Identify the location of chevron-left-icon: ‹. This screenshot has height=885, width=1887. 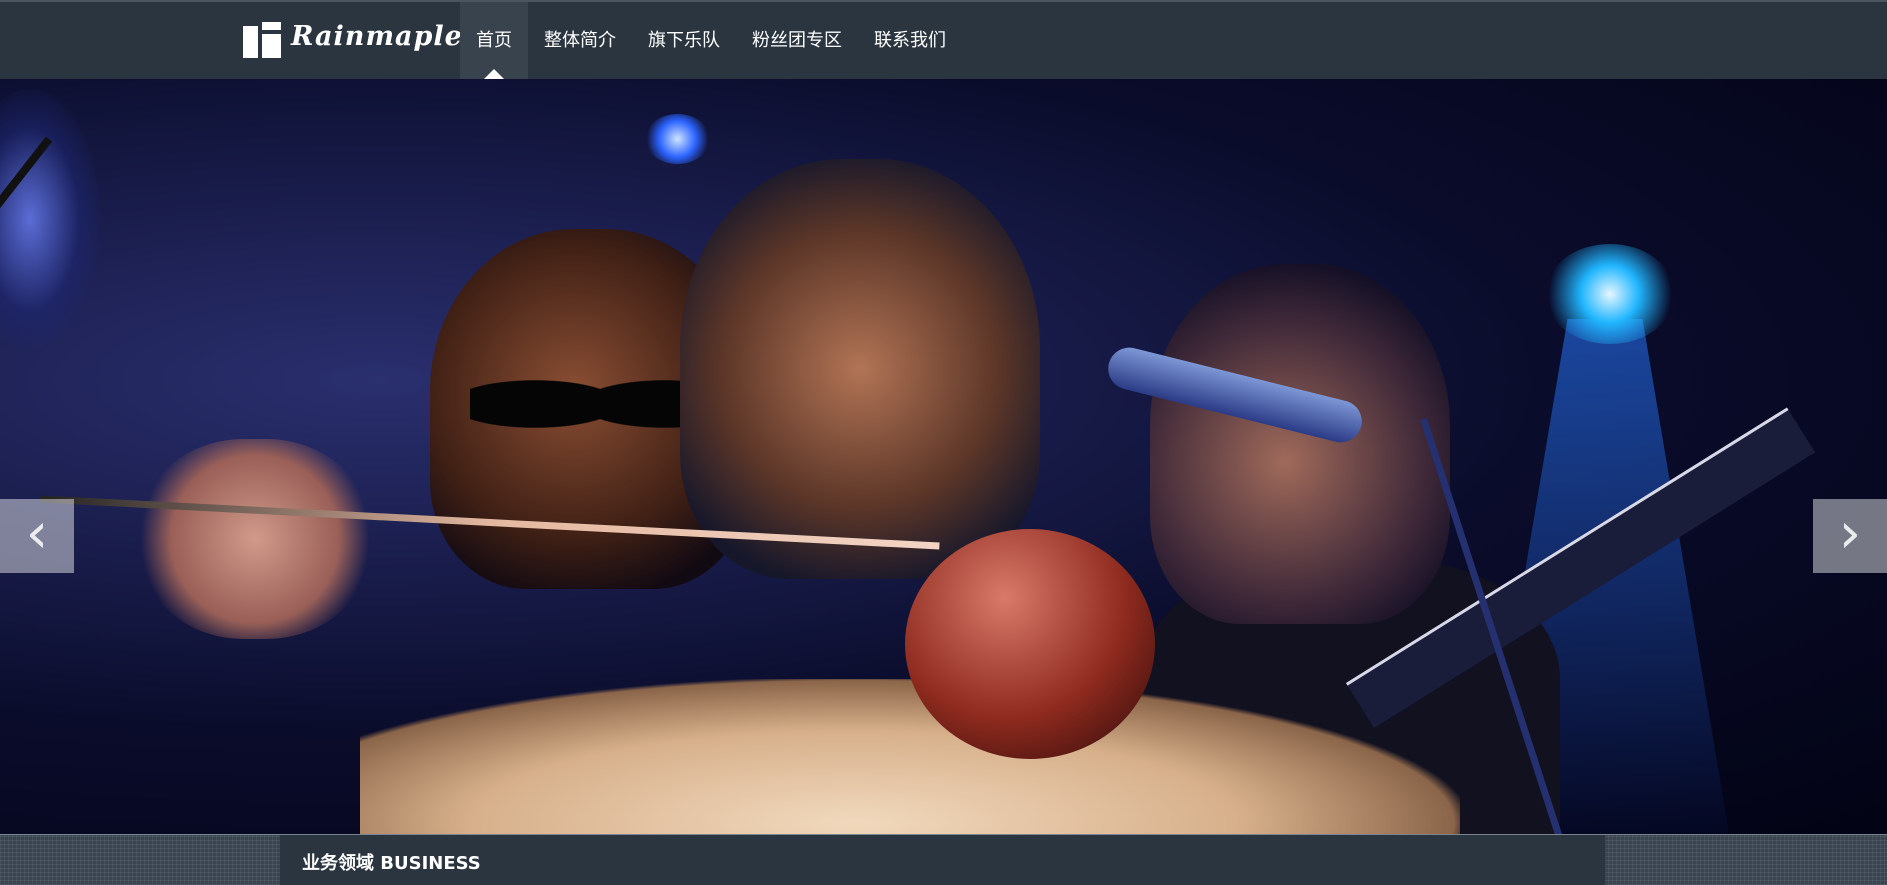
(37, 533).